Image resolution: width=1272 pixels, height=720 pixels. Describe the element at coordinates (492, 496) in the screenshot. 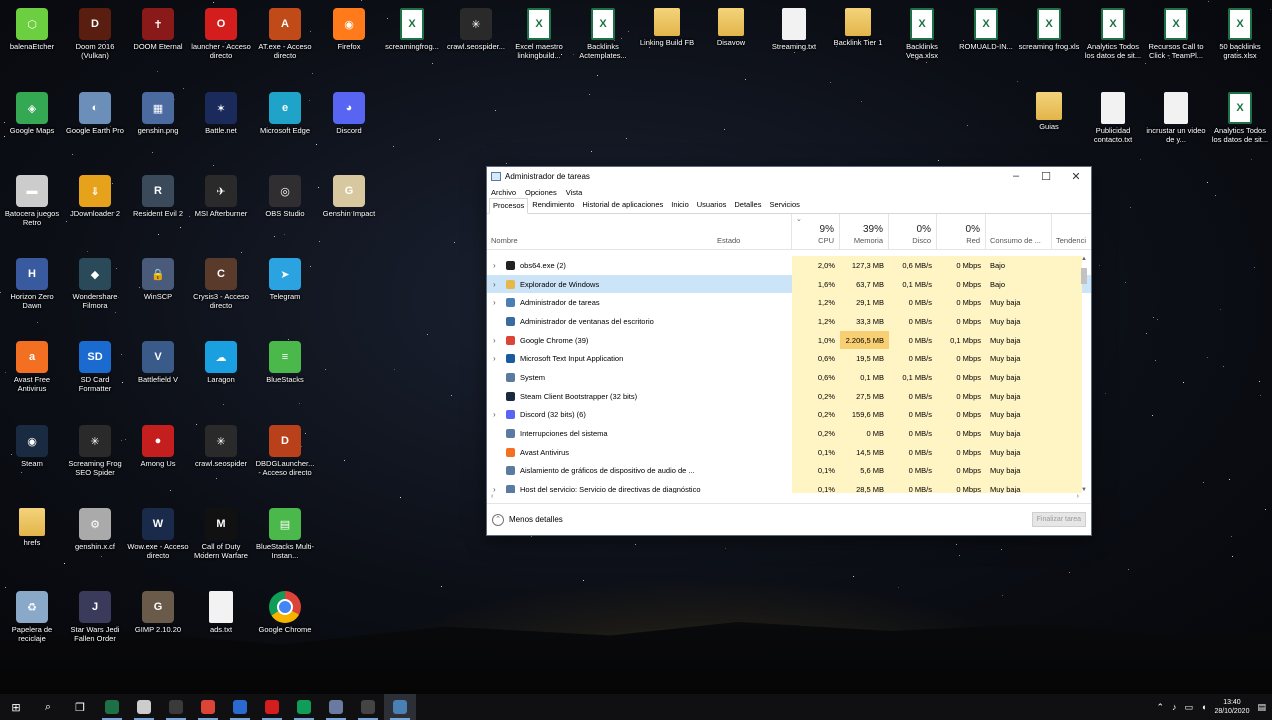

I see `scroll-left-icon: ‹` at that location.